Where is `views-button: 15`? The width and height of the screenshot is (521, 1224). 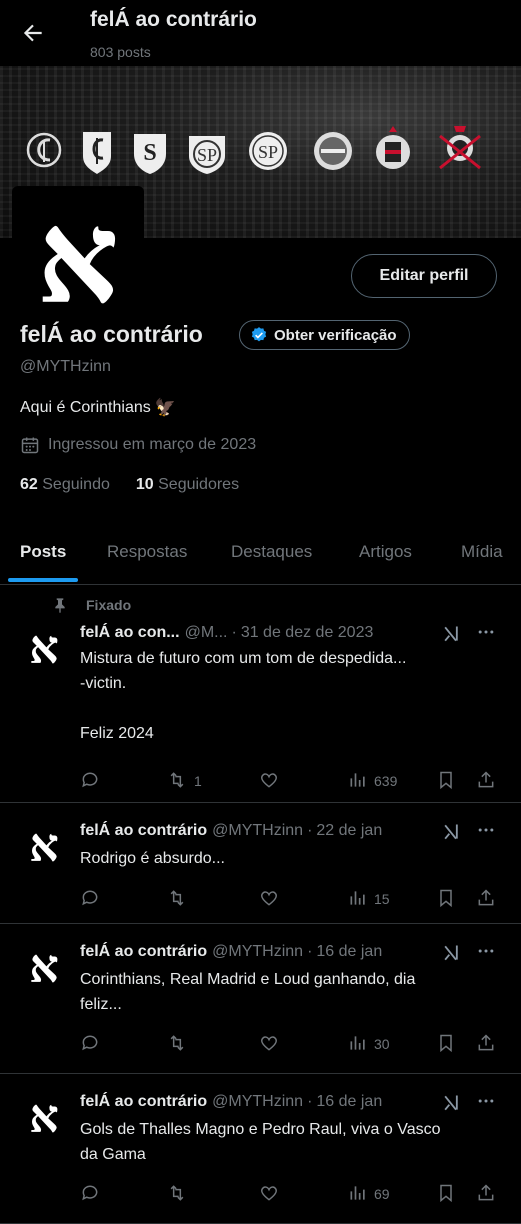
views-button: 15 is located at coordinates (369, 899).